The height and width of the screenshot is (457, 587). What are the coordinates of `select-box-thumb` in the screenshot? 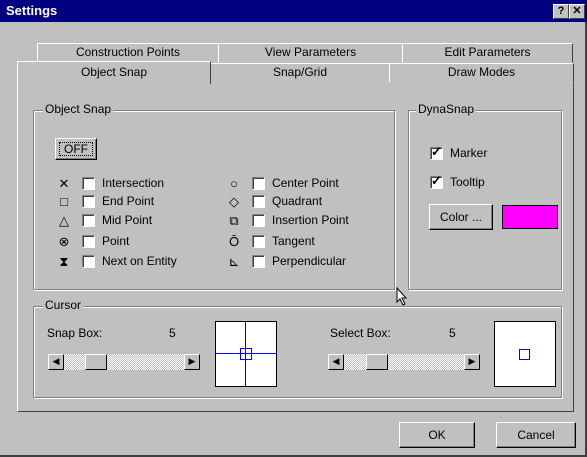 It's located at (377, 362).